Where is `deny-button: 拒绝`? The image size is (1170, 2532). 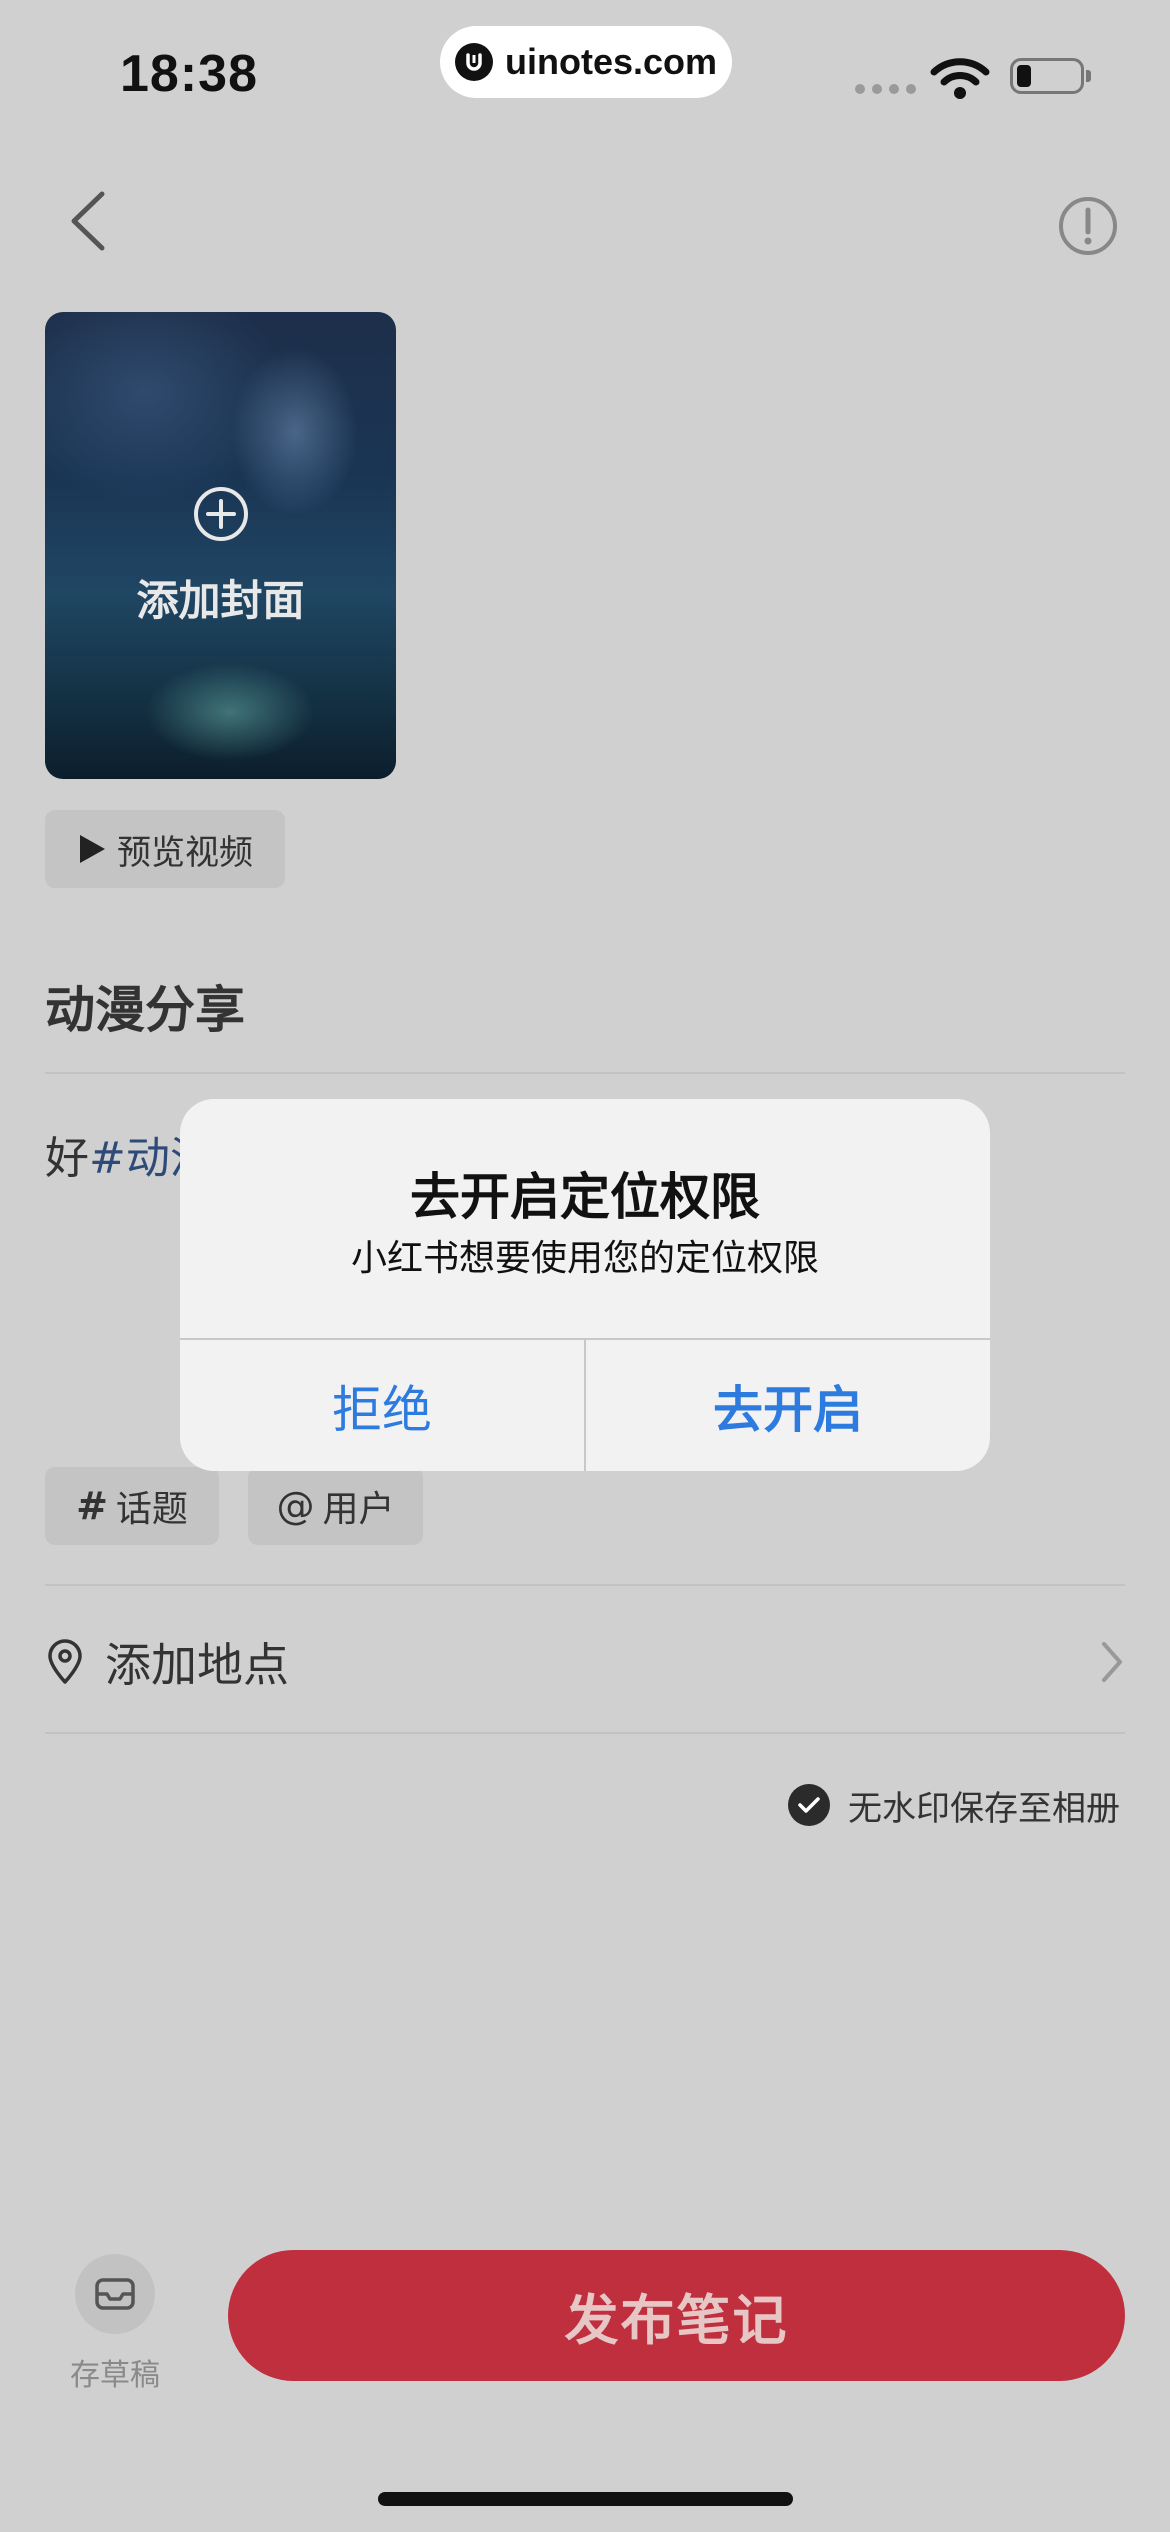 deny-button: 拒绝 is located at coordinates (382, 1405).